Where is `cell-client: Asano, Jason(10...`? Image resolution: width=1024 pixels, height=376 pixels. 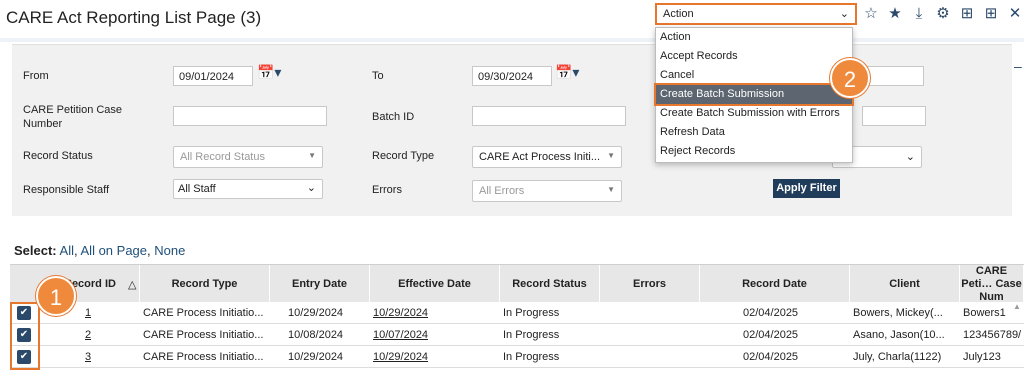 cell-client: Asano, Jason(10... is located at coordinates (899, 335).